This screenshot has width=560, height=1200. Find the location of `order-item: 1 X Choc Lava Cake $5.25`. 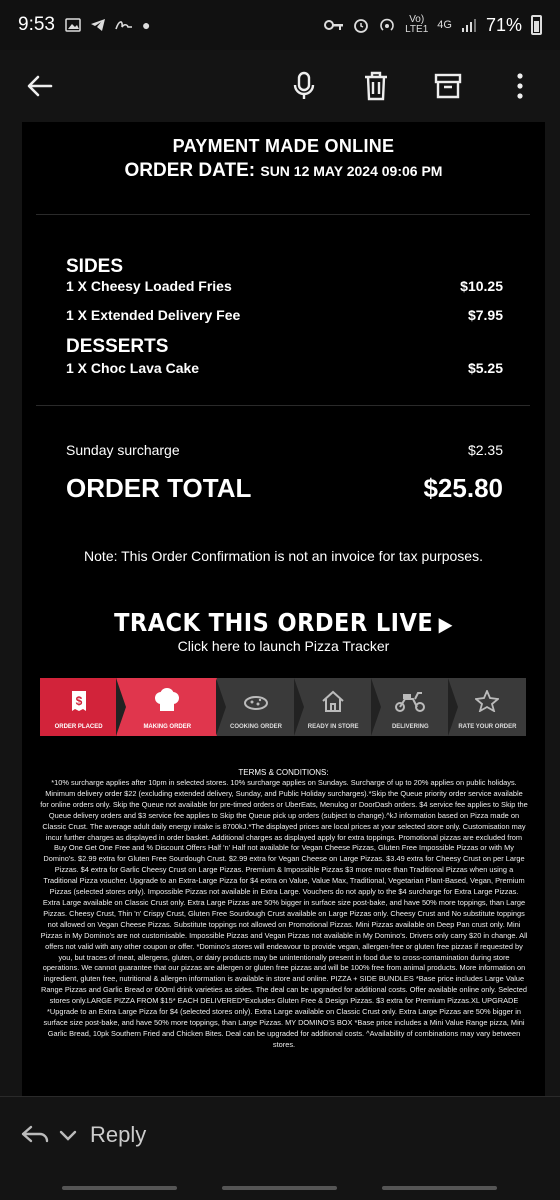

order-item: 1 X Choc Lava Cake $5.25 is located at coordinates (284, 368).